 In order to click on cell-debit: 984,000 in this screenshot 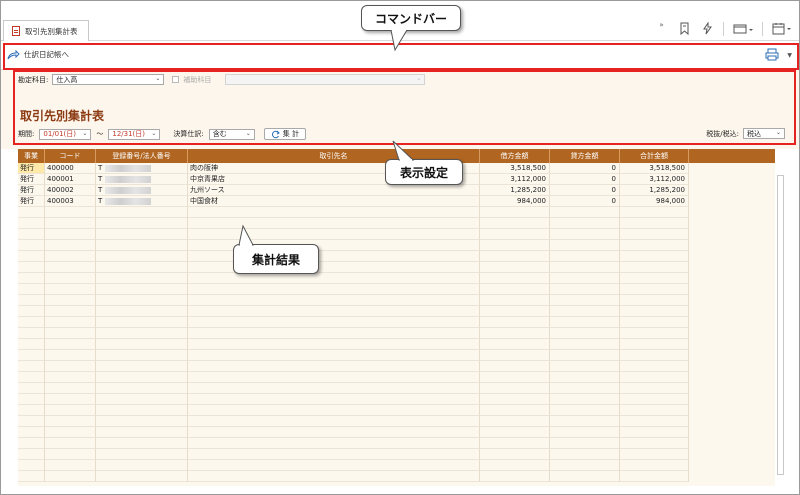, I will do `click(515, 201)`.